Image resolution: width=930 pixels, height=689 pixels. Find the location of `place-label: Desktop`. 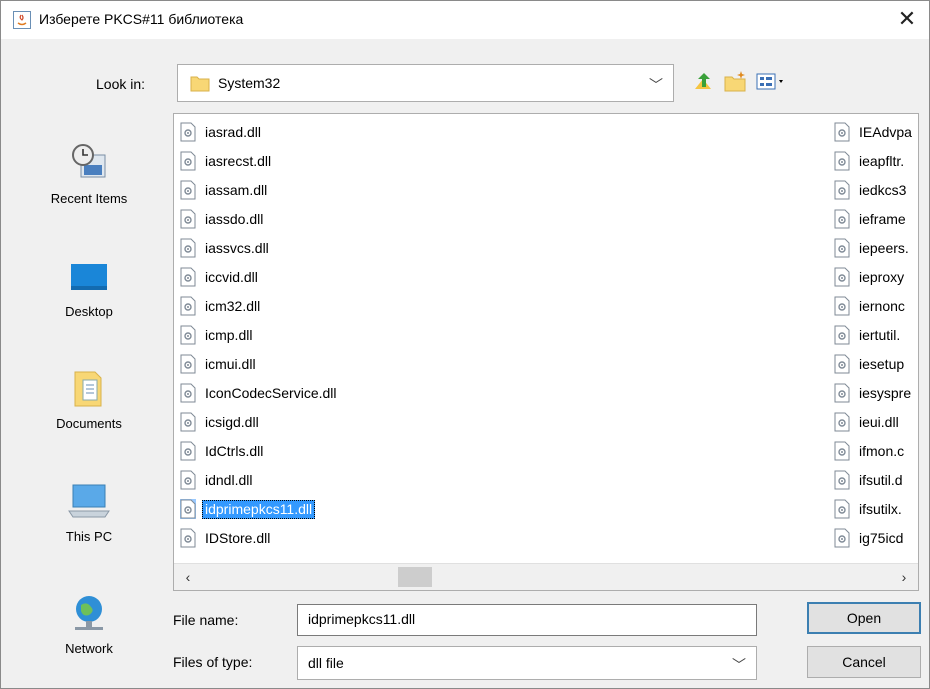

place-label: Desktop is located at coordinates (89, 311).